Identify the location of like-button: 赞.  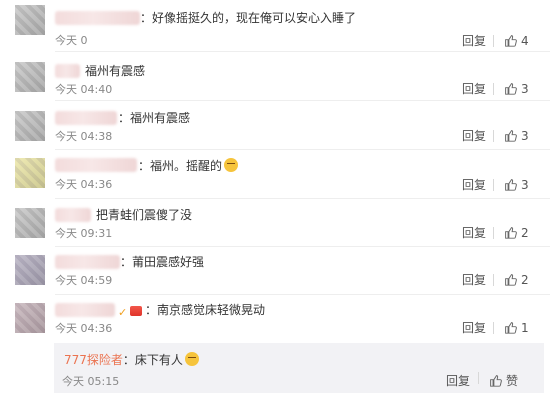
(503, 380).